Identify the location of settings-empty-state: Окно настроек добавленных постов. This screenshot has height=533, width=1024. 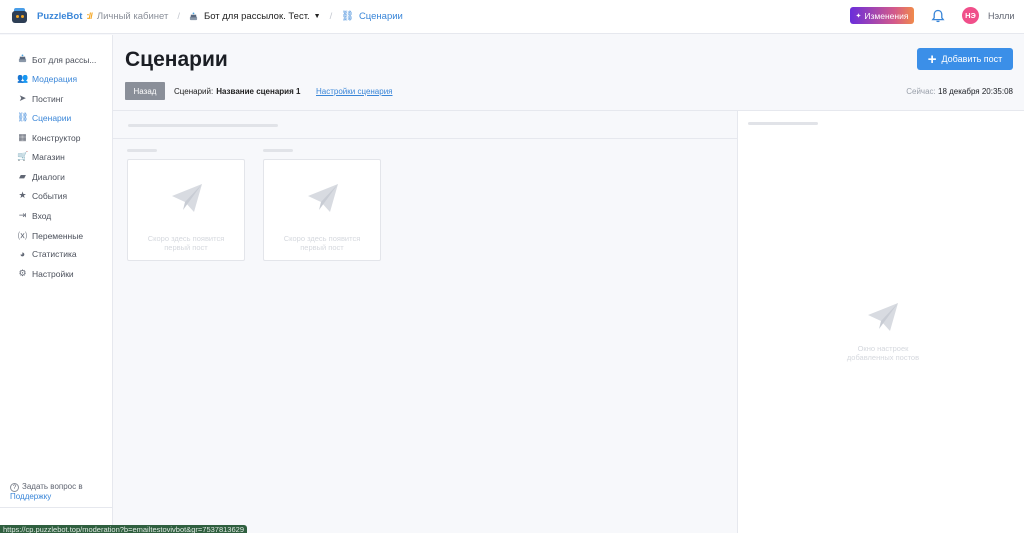
(883, 331).